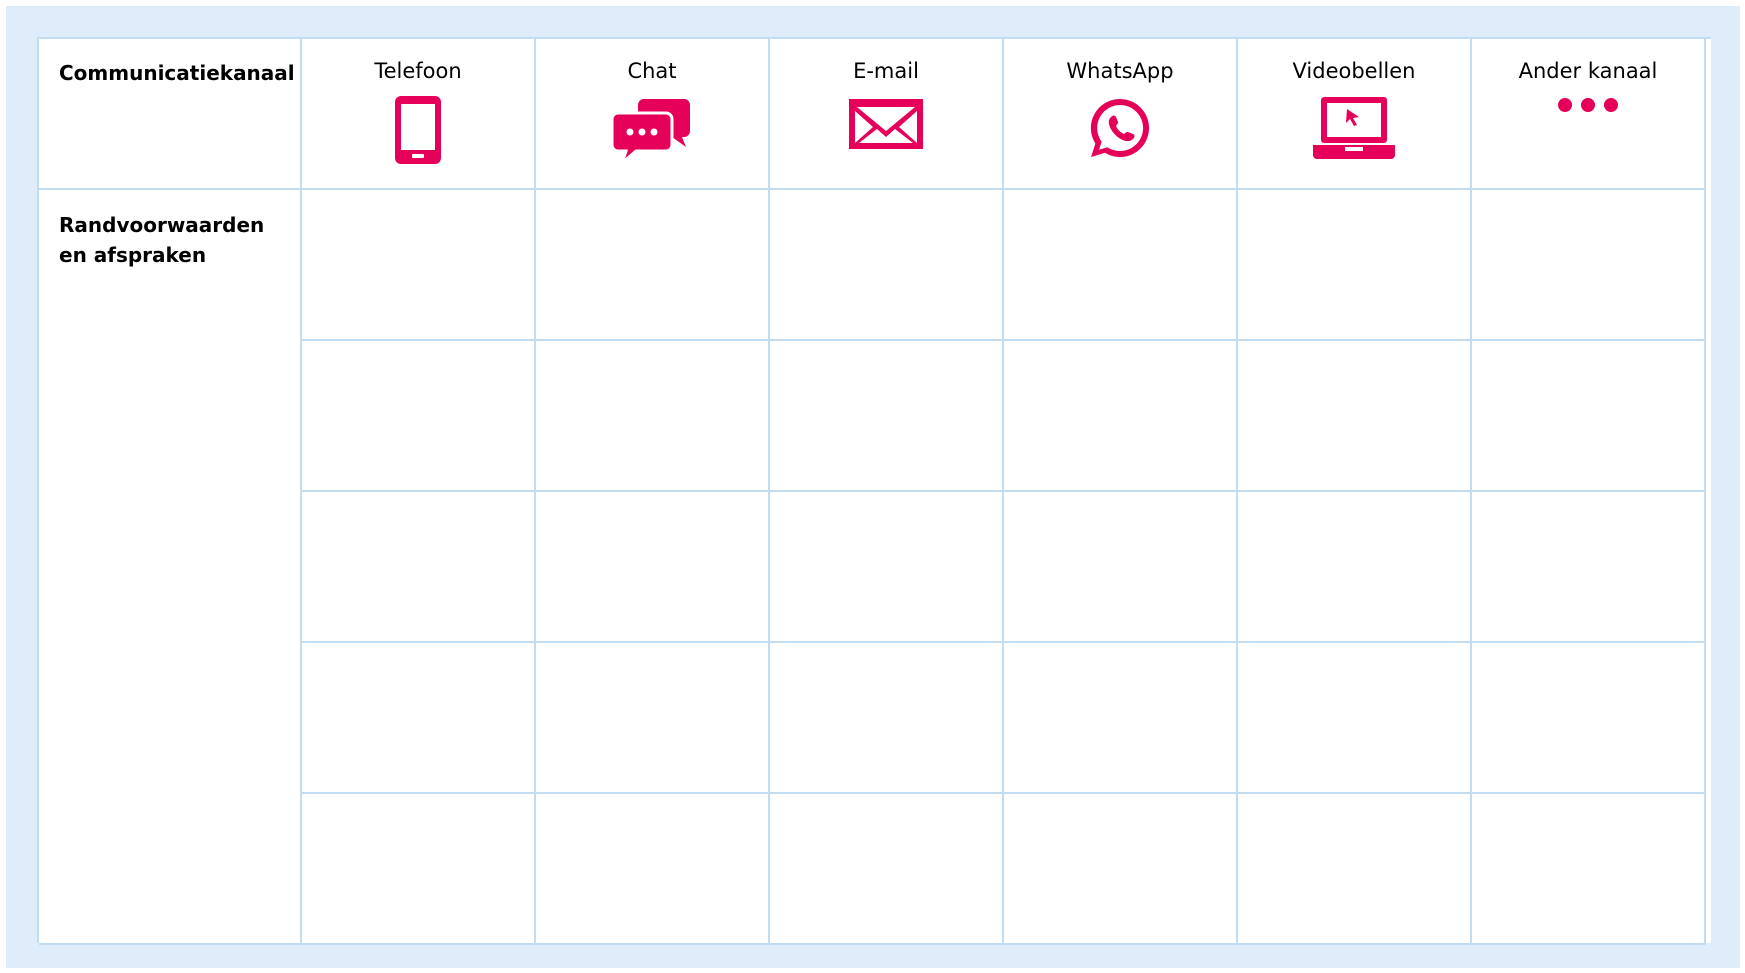  I want to click on column-header-telefoon: Telefoon, so click(419, 114).